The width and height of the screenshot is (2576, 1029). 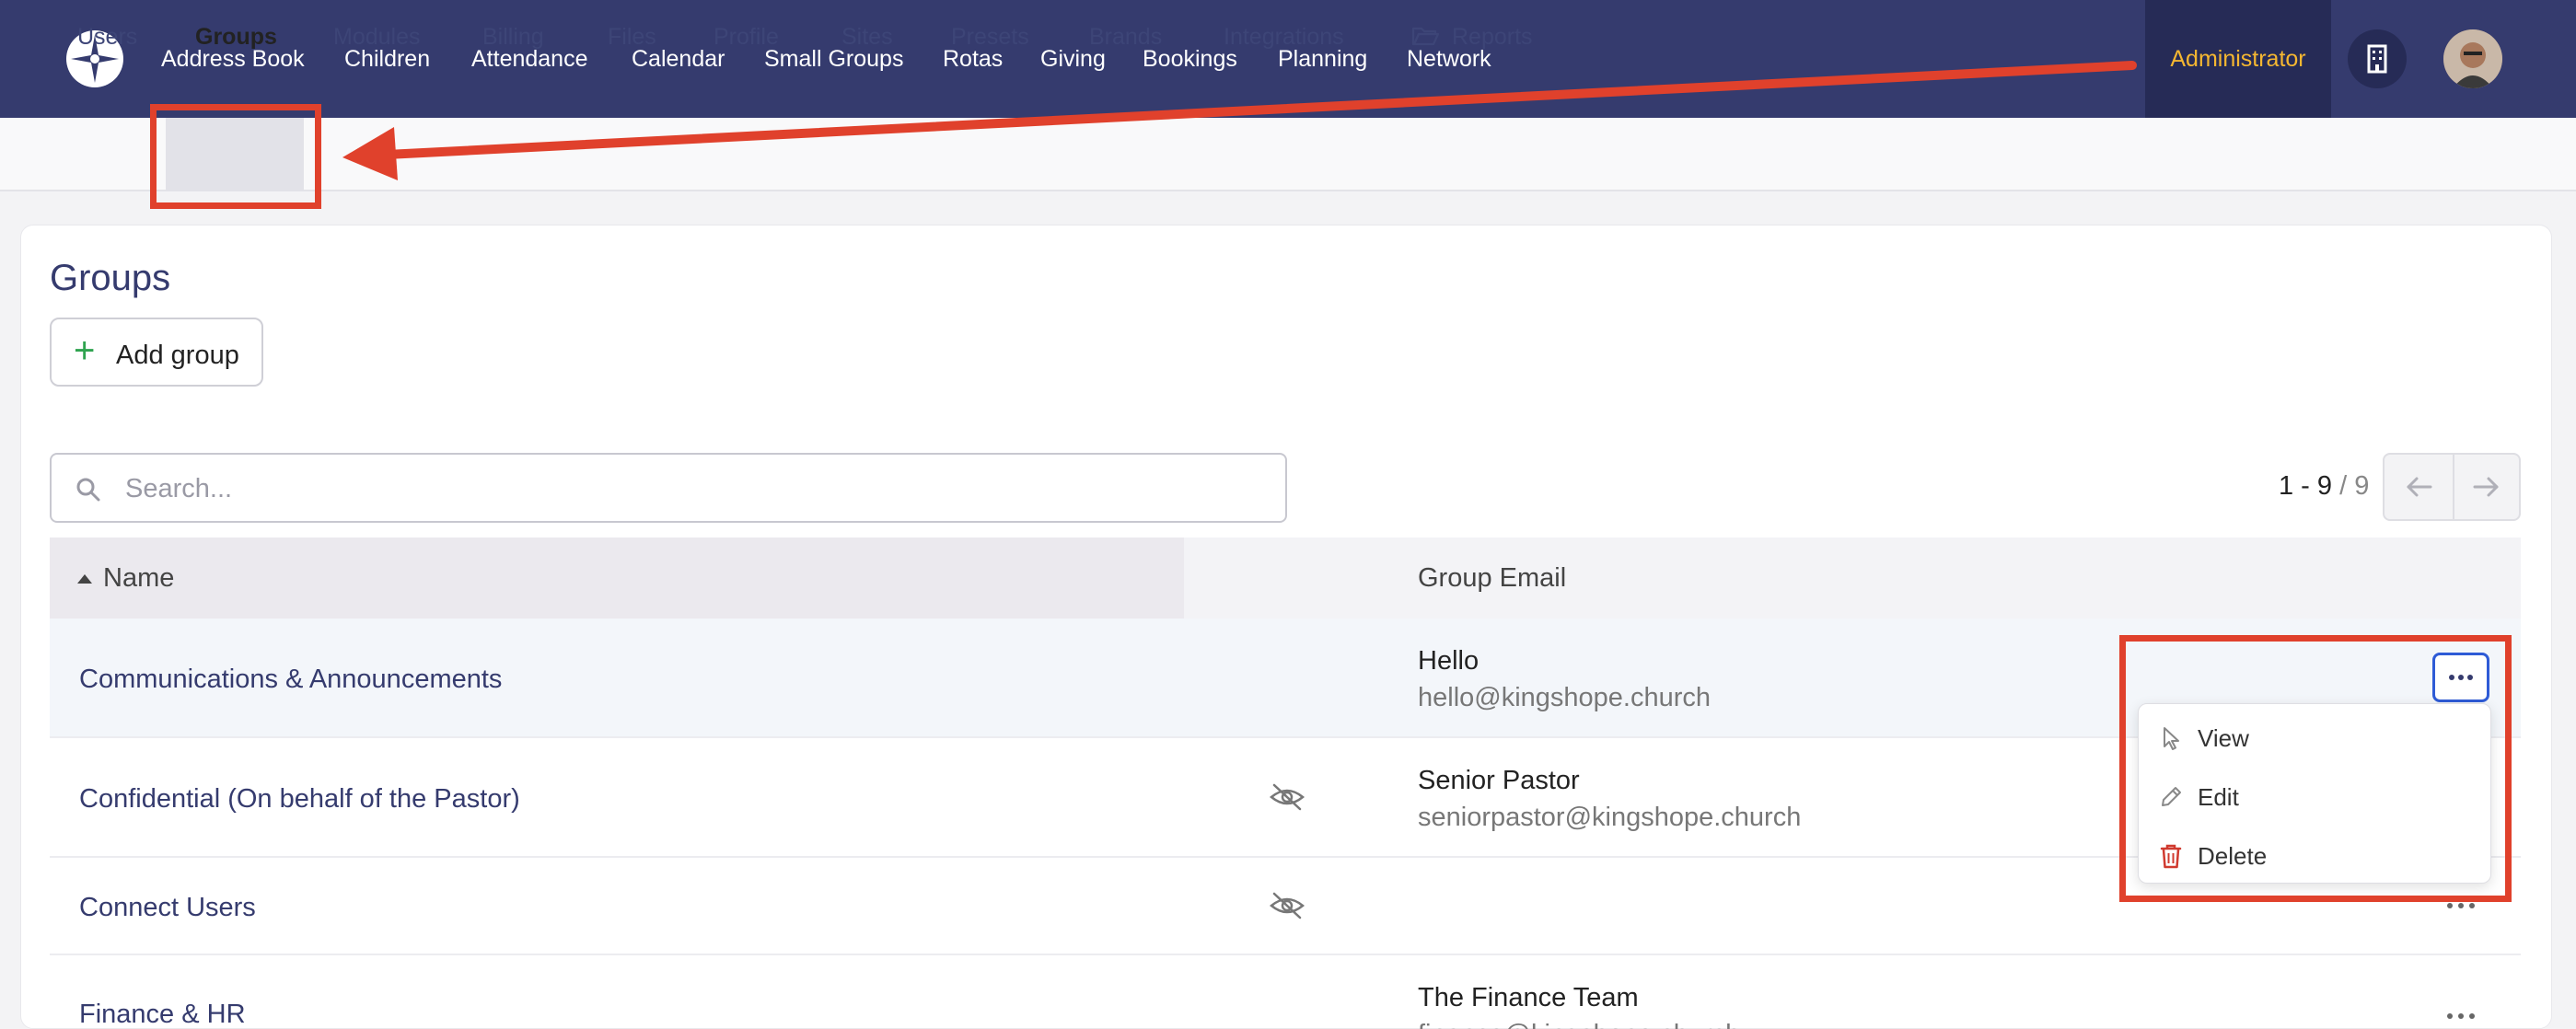 I want to click on name-column-header: Name, so click(x=138, y=578).